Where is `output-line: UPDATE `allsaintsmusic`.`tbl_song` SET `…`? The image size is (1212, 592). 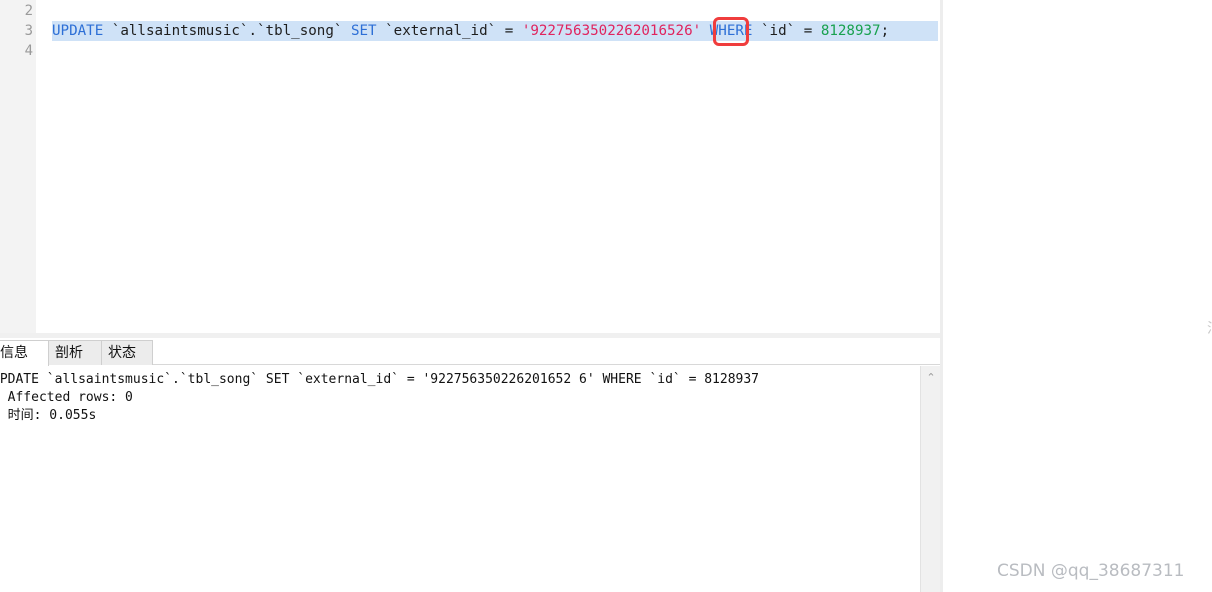 output-line: UPDATE `allsaintsmusic`.`tbl_song` SET `… is located at coordinates (380, 379).